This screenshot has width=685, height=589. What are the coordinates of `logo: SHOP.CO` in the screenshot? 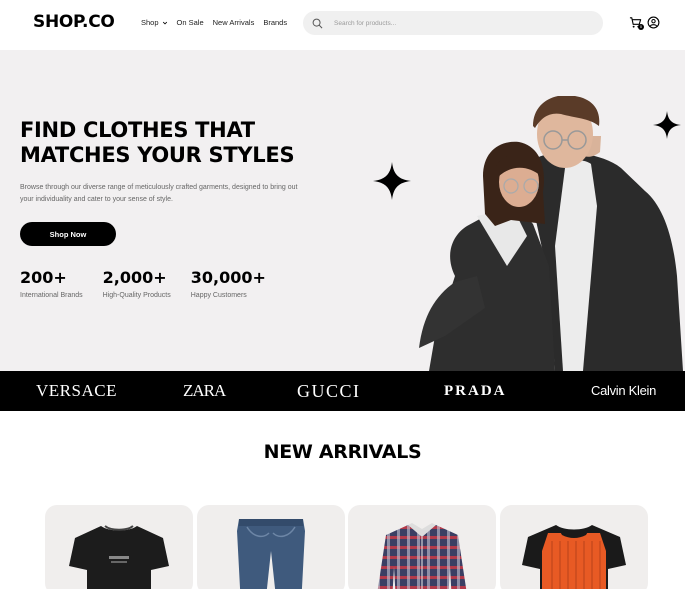 It's located at (74, 22).